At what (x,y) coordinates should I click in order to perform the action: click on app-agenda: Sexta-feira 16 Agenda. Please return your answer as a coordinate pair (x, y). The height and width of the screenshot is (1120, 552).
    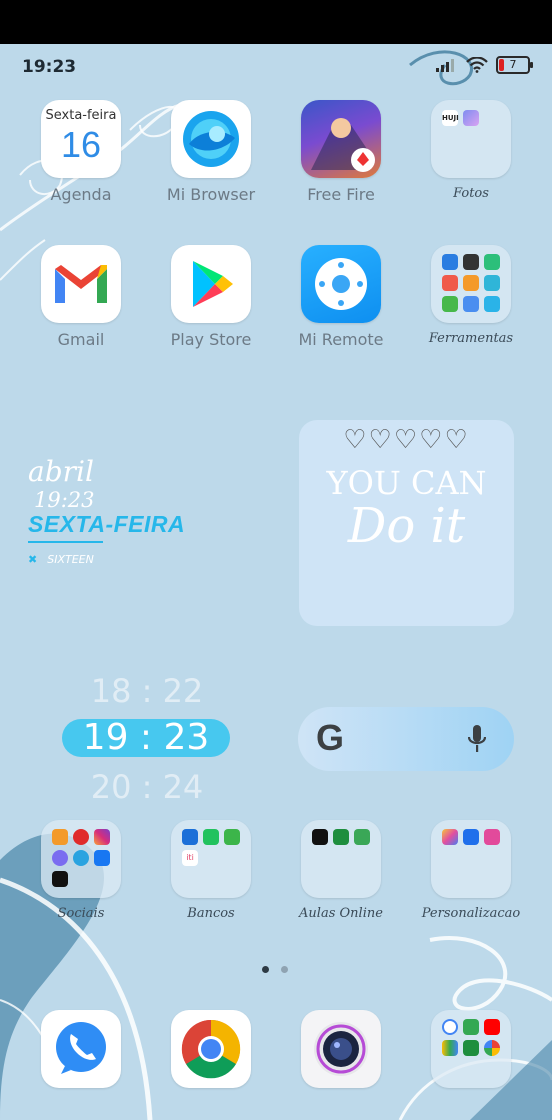
    Looking at the image, I should click on (81, 152).